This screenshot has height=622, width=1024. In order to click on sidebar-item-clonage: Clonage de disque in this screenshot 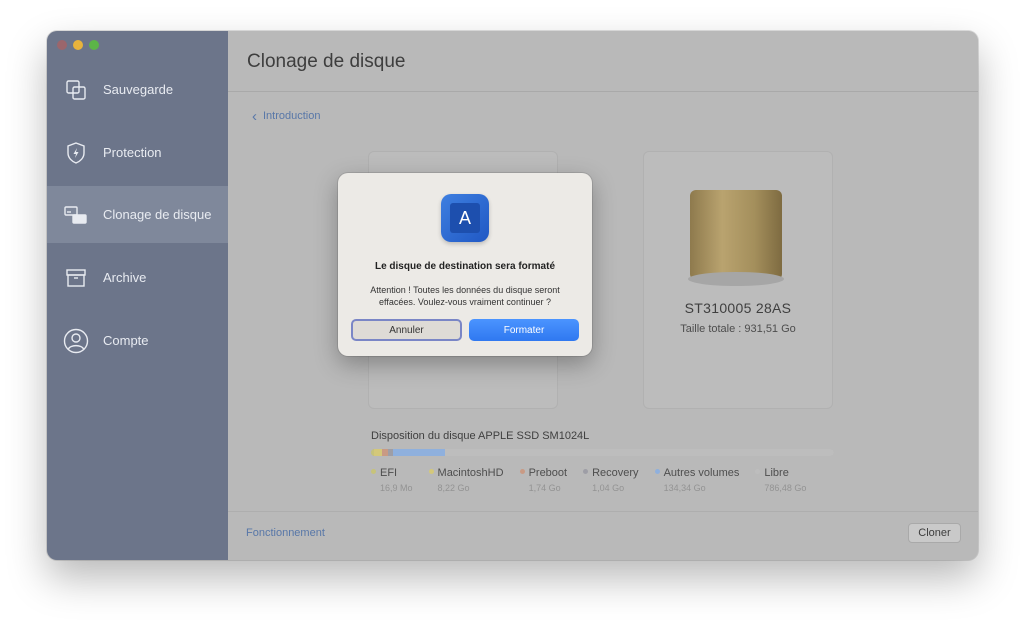, I will do `click(137, 214)`.